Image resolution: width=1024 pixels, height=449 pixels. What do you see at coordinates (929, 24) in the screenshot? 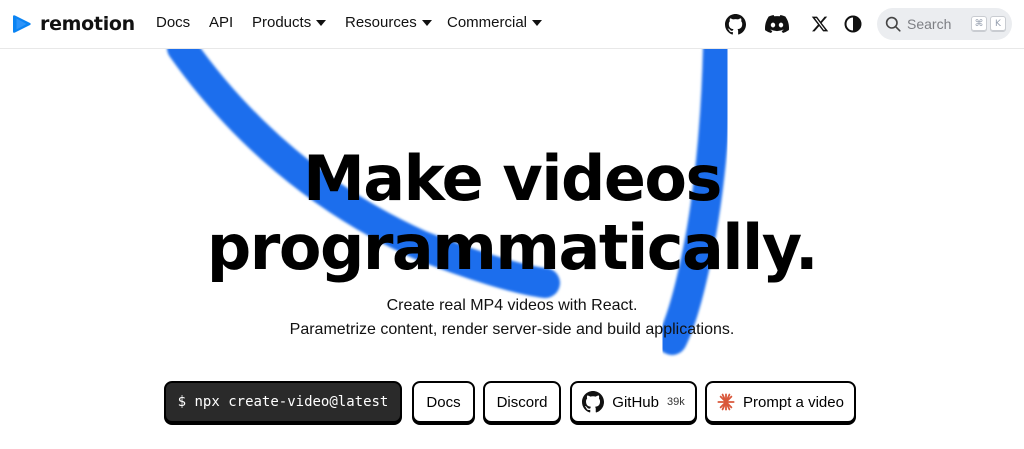
I see `search-label: Search` at bounding box center [929, 24].